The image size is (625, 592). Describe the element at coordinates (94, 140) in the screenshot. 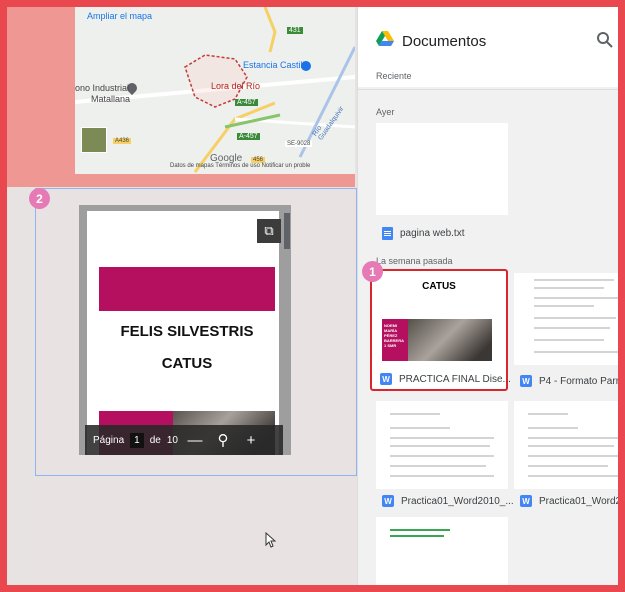

I see `satellite-toggle` at that location.